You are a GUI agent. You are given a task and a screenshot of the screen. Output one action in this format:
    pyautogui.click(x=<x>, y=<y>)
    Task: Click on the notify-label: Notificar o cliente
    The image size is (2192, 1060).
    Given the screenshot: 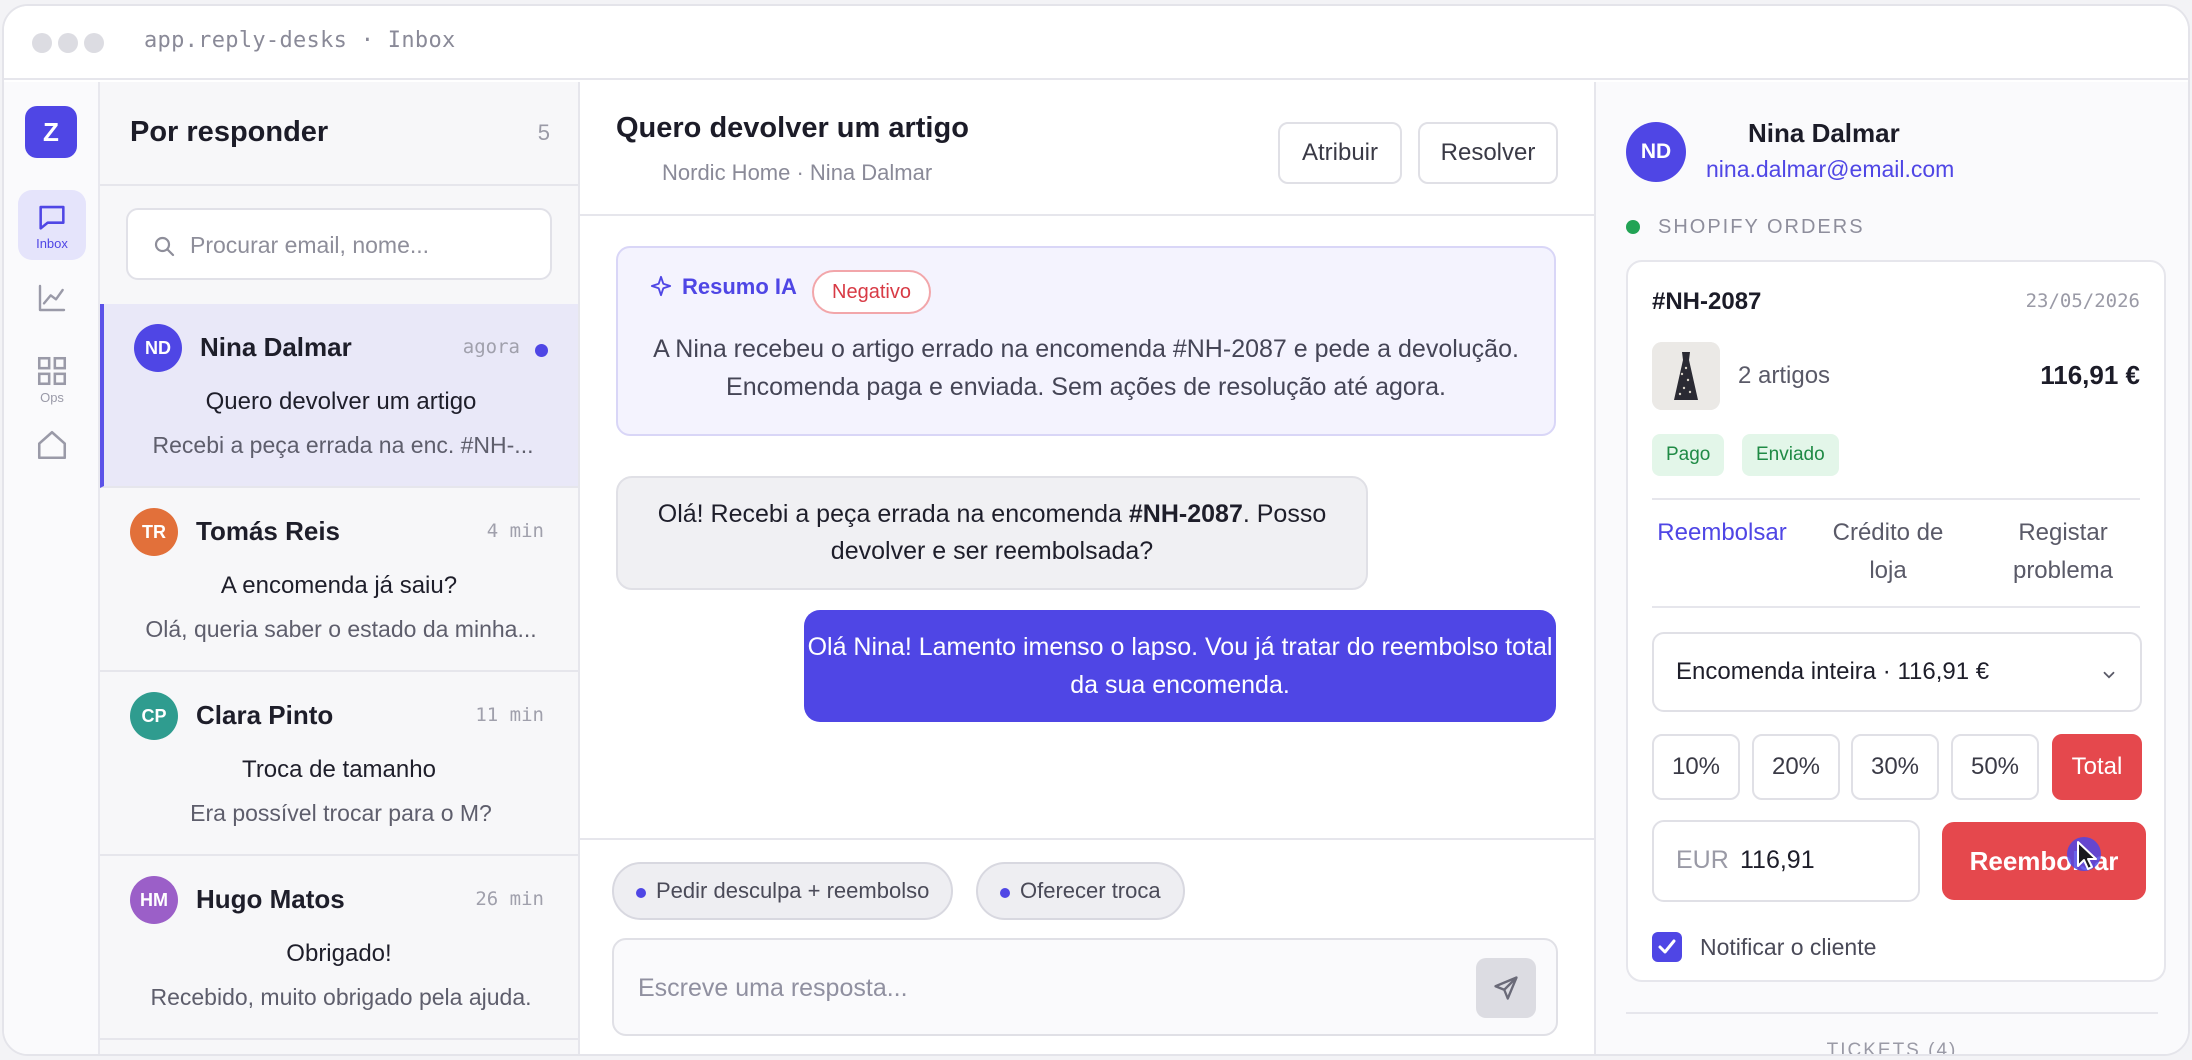 What is the action you would take?
    pyautogui.click(x=1788, y=947)
    